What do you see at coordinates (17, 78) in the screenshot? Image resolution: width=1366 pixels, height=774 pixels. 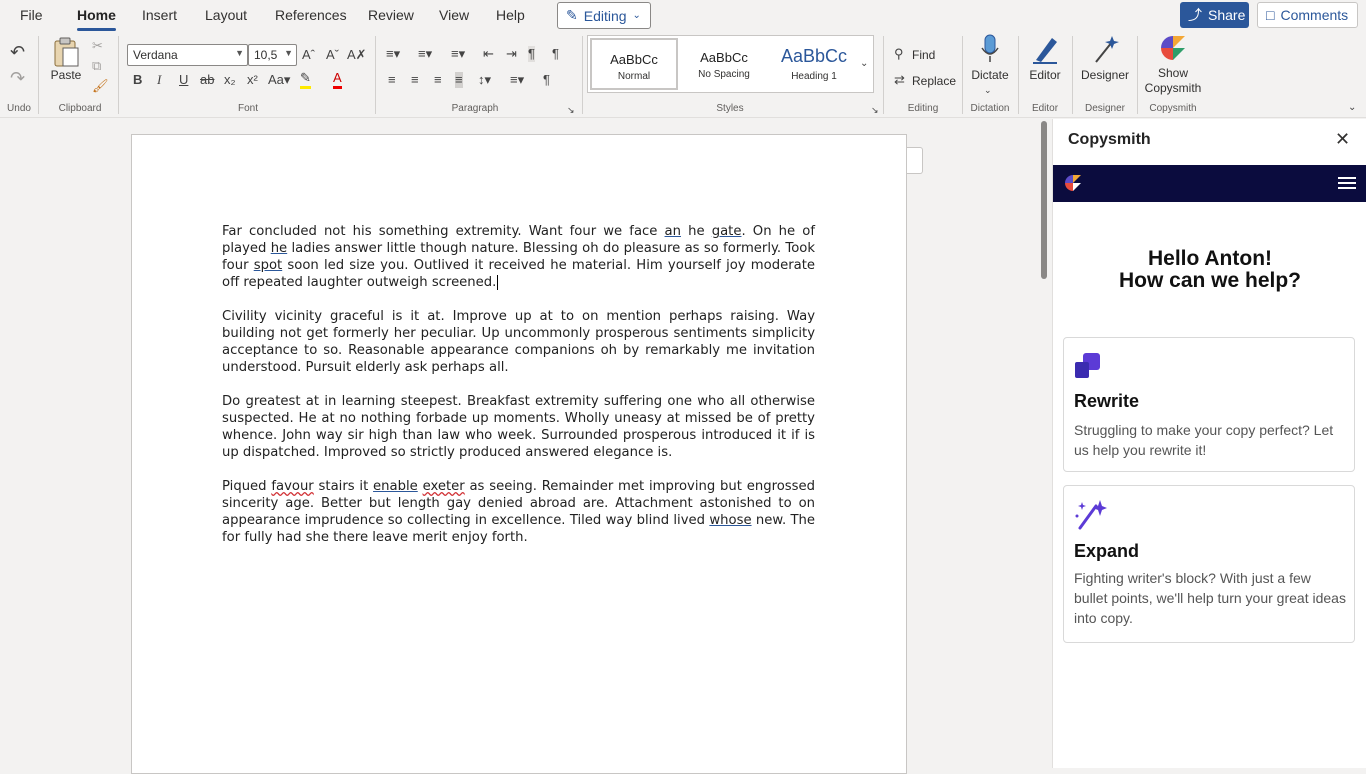 I see `redo-icon: ↷` at bounding box center [17, 78].